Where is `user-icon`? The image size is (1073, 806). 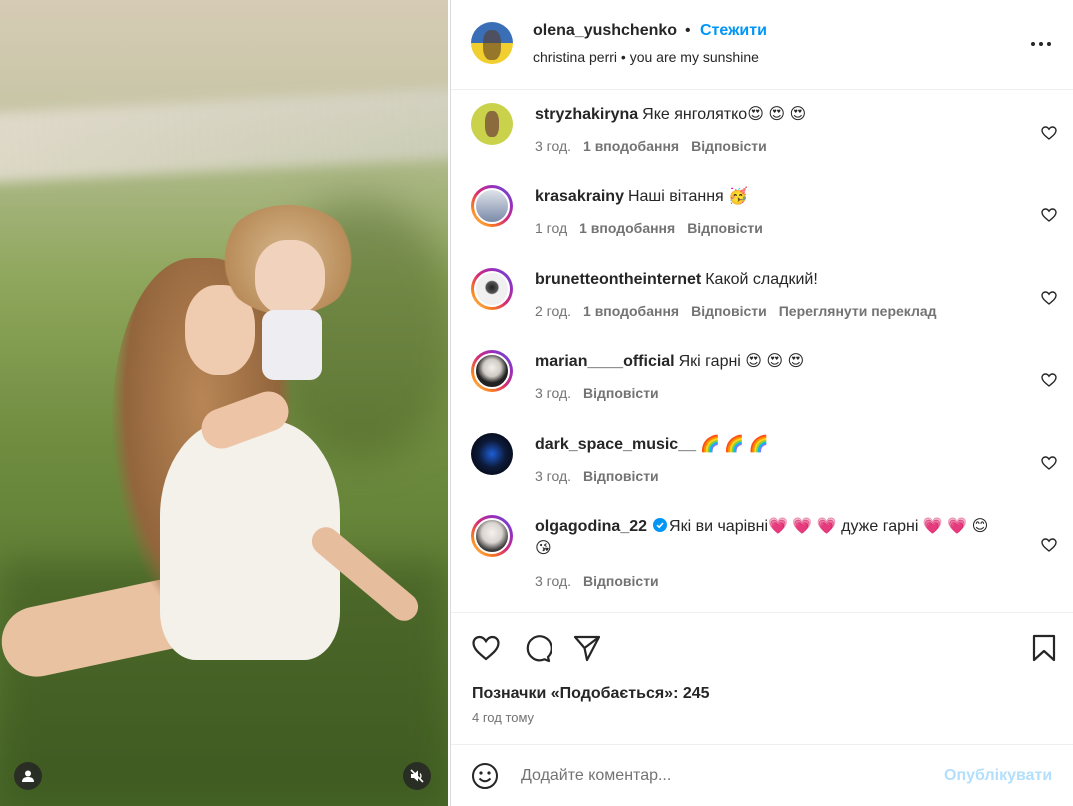
user-icon is located at coordinates (28, 776).